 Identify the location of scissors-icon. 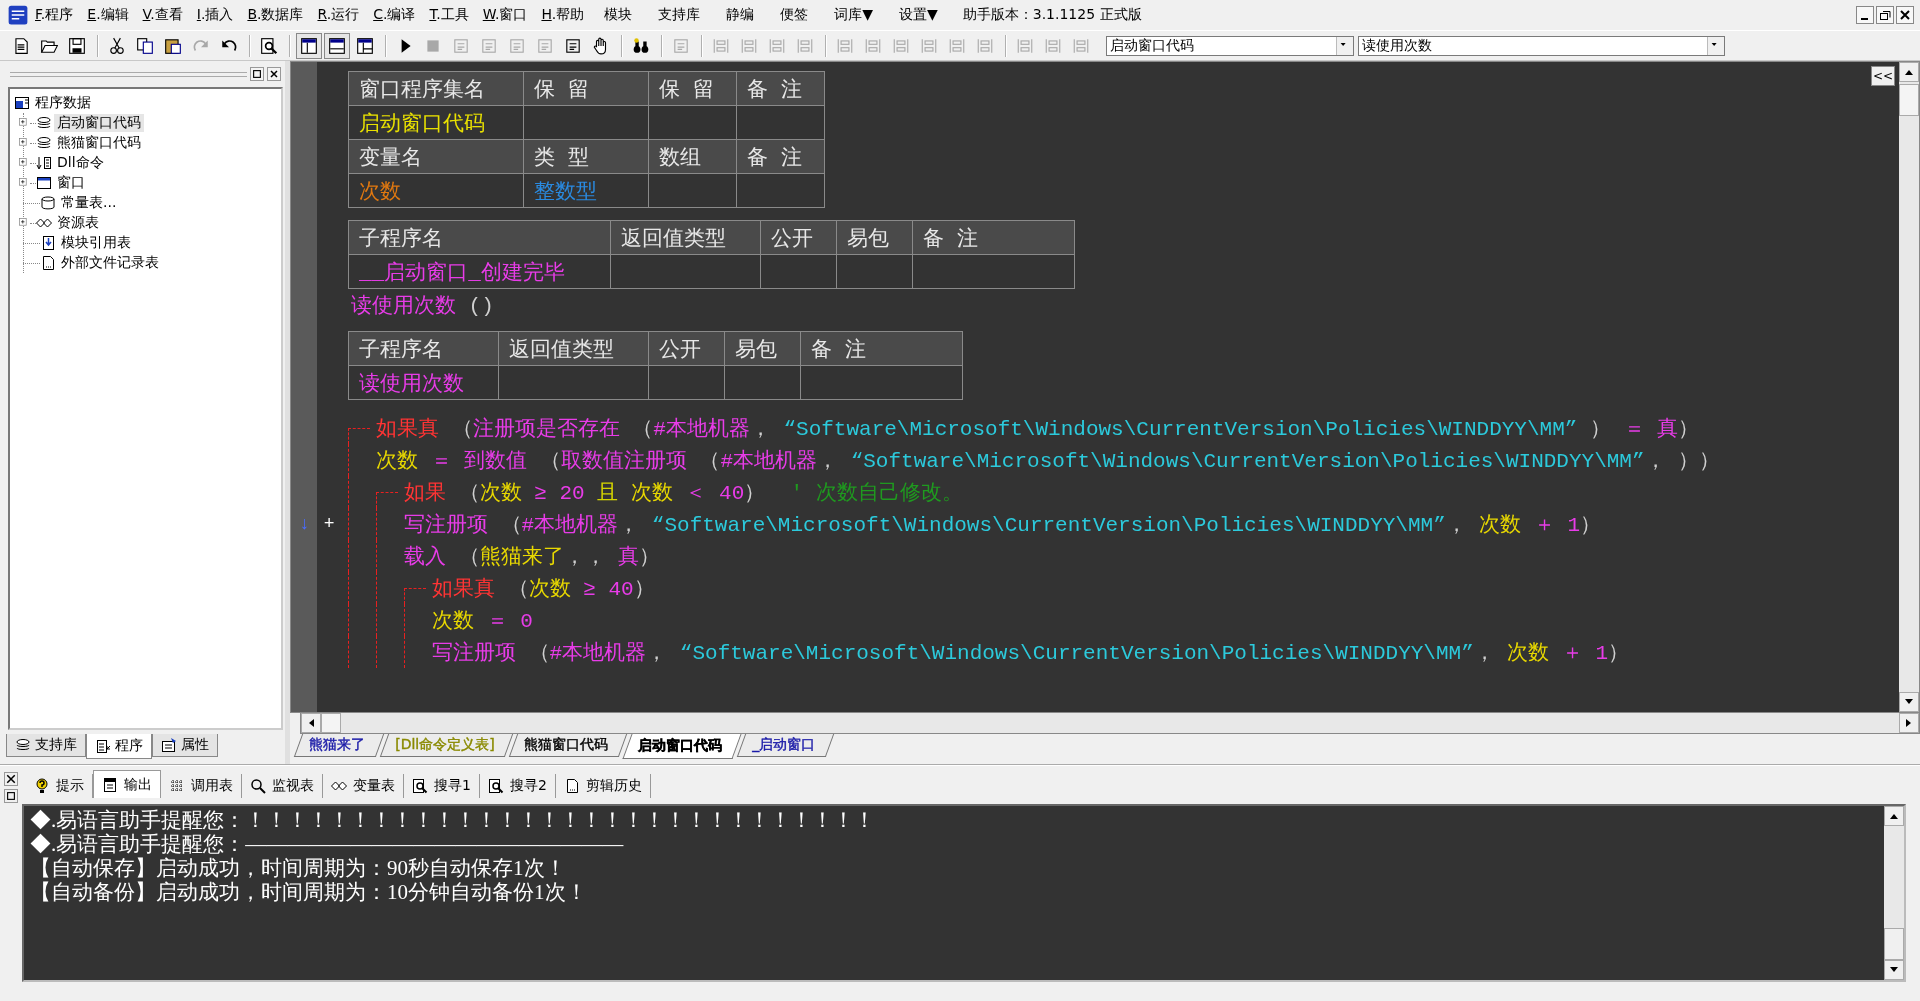
(117, 45).